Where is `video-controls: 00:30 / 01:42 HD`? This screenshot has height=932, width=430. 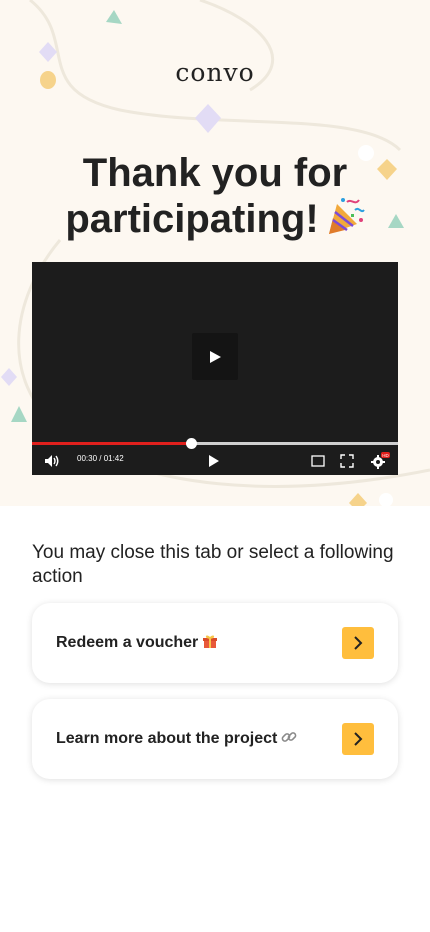 video-controls: 00:30 / 01:42 HD is located at coordinates (215, 461).